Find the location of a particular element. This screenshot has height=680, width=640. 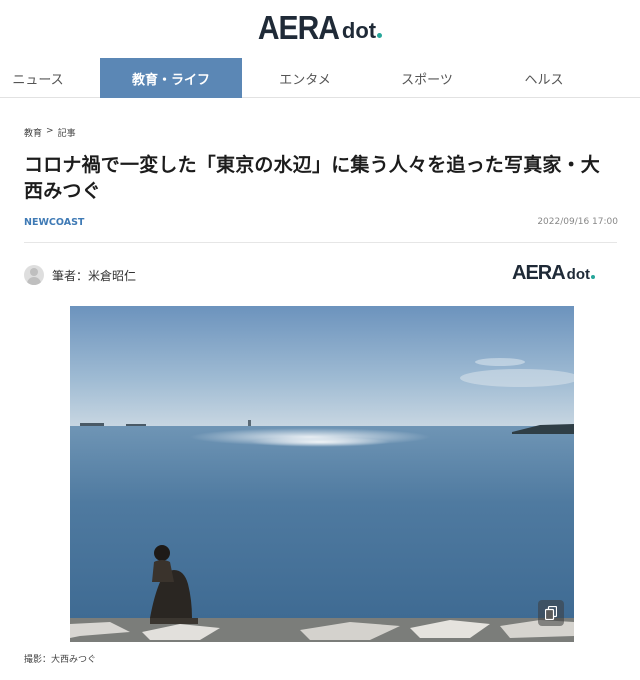

article-date: 2022/09/16 17:00 is located at coordinates (577, 222).